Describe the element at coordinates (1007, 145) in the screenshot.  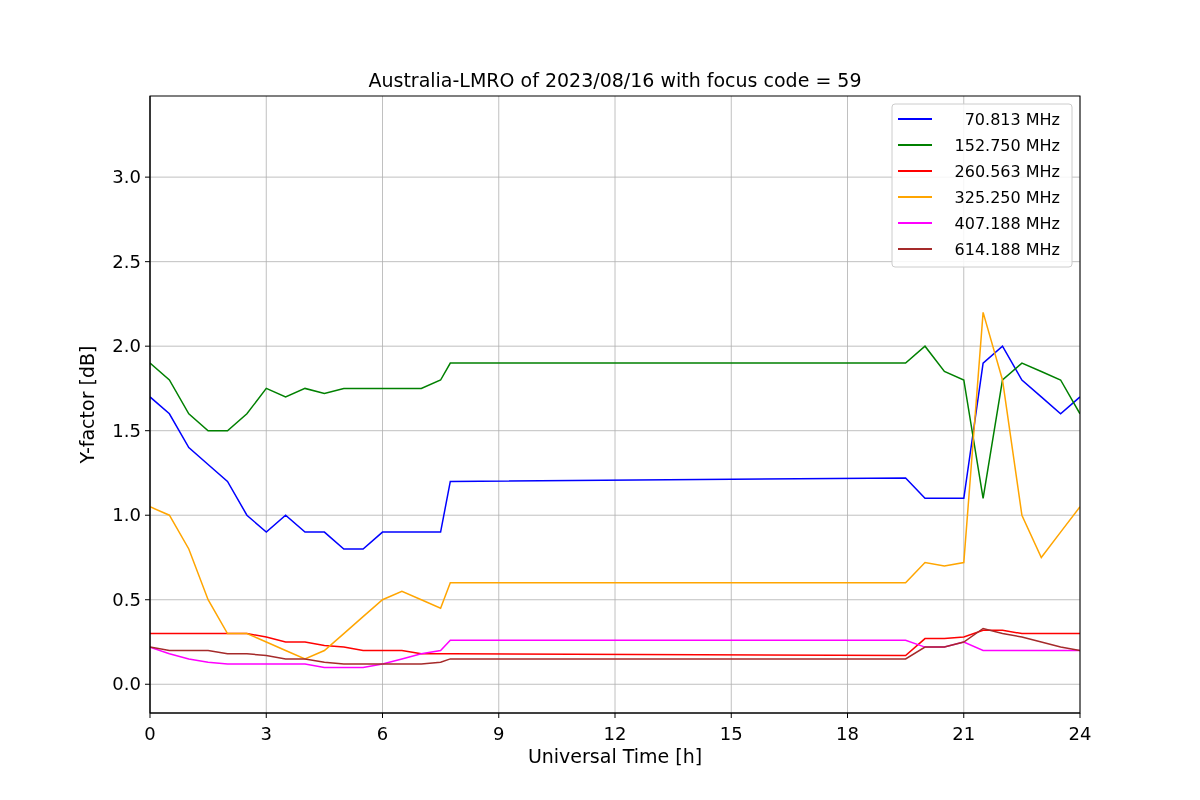
I see `legend-label: 152.750 MHz` at that location.